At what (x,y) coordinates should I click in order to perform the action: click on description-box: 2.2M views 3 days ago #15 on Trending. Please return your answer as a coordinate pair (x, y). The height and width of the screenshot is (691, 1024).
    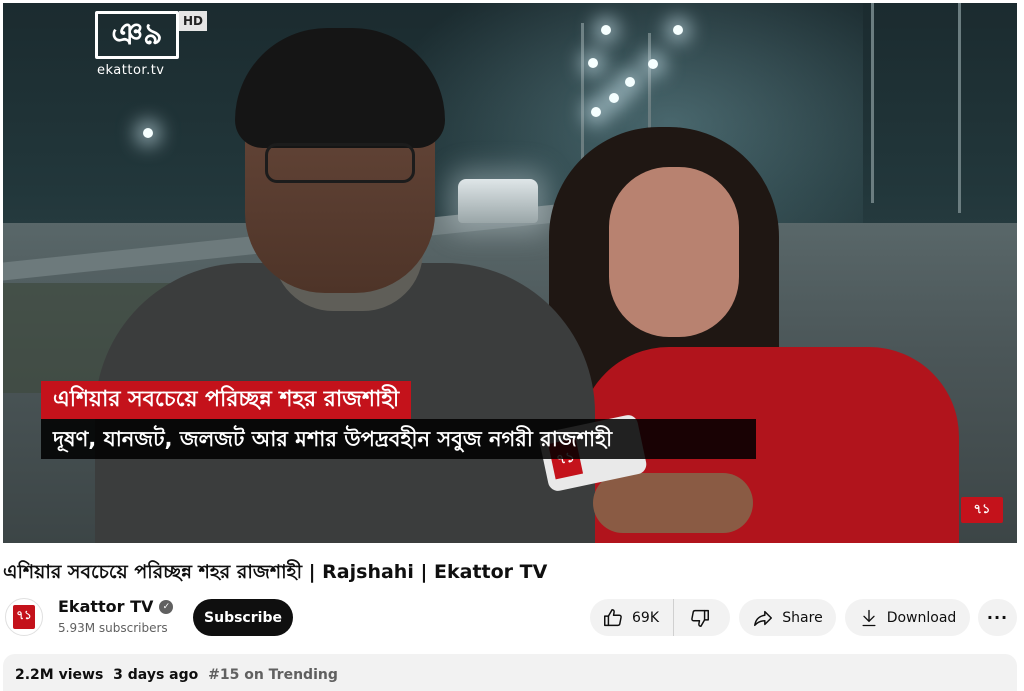
    Looking at the image, I should click on (510, 672).